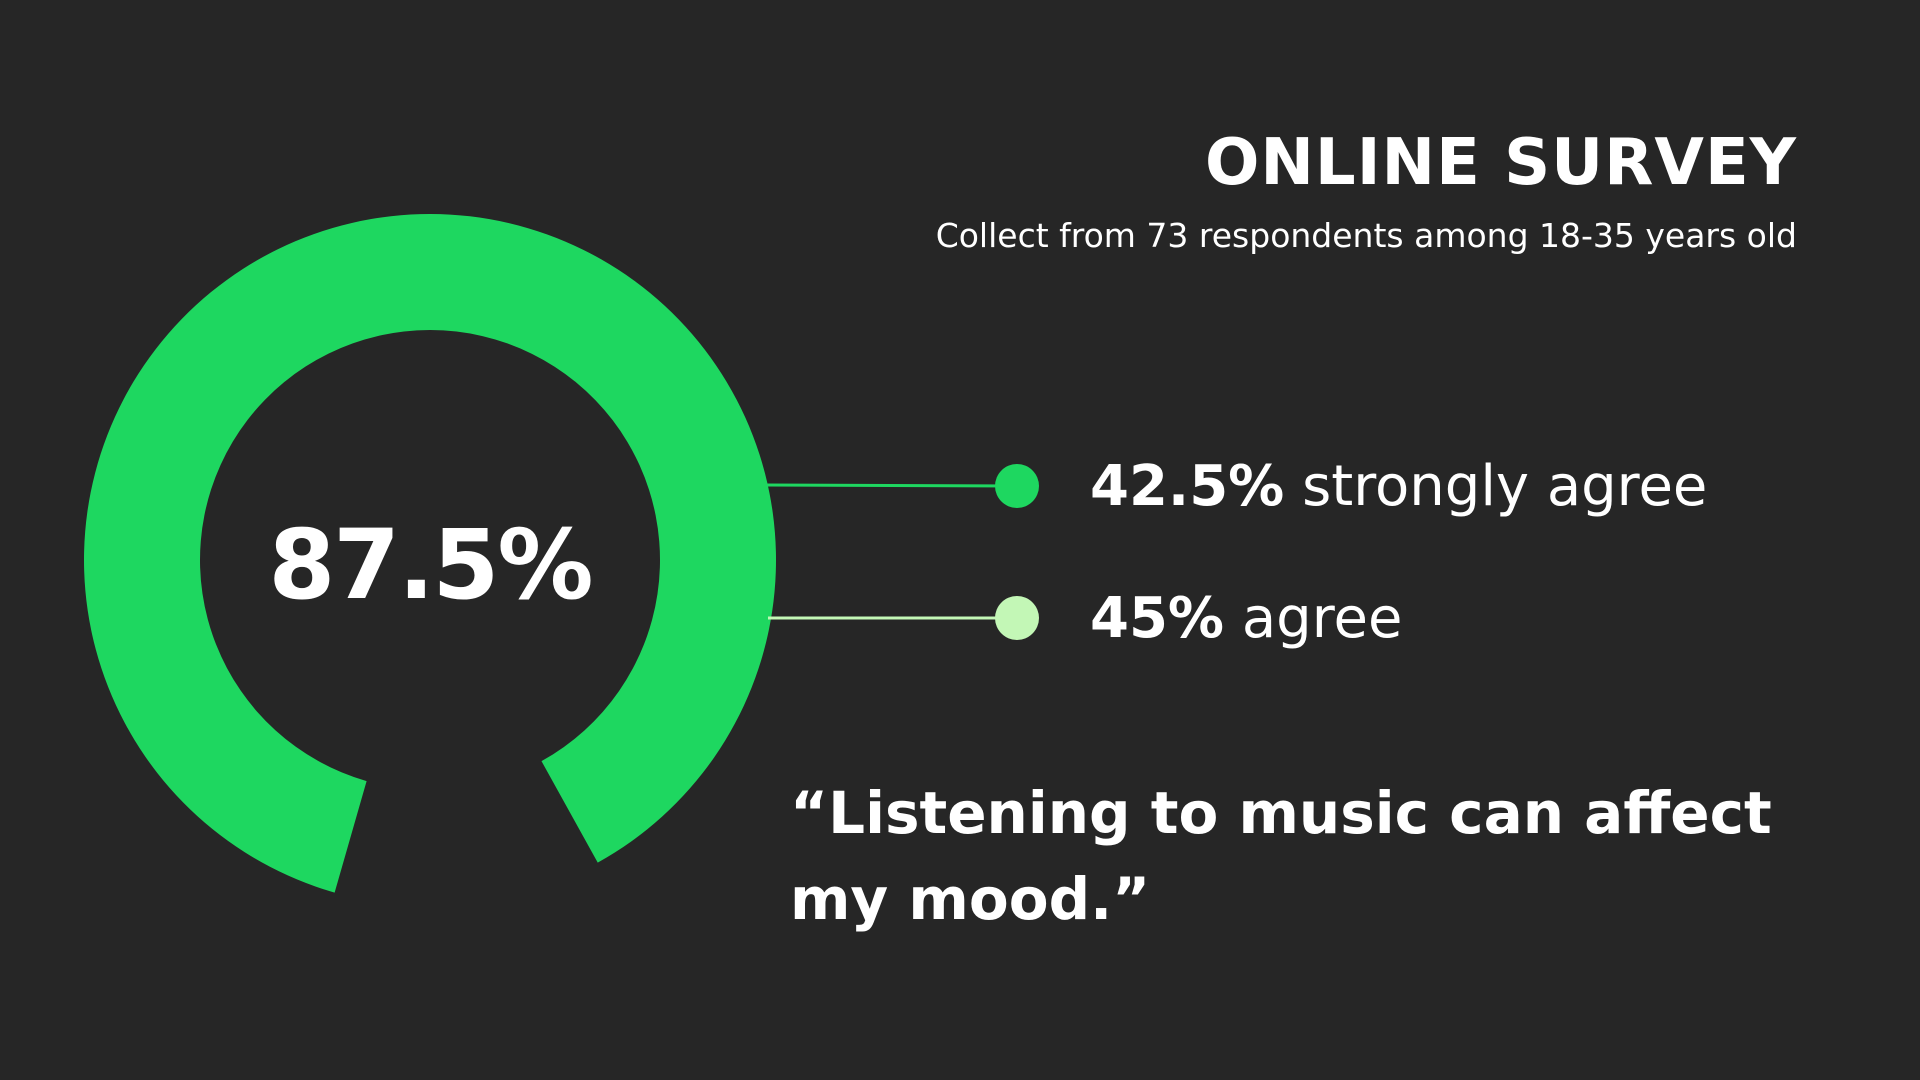 The image size is (1920, 1080). I want to click on legend-dot-strongly-agree, so click(1017, 486).